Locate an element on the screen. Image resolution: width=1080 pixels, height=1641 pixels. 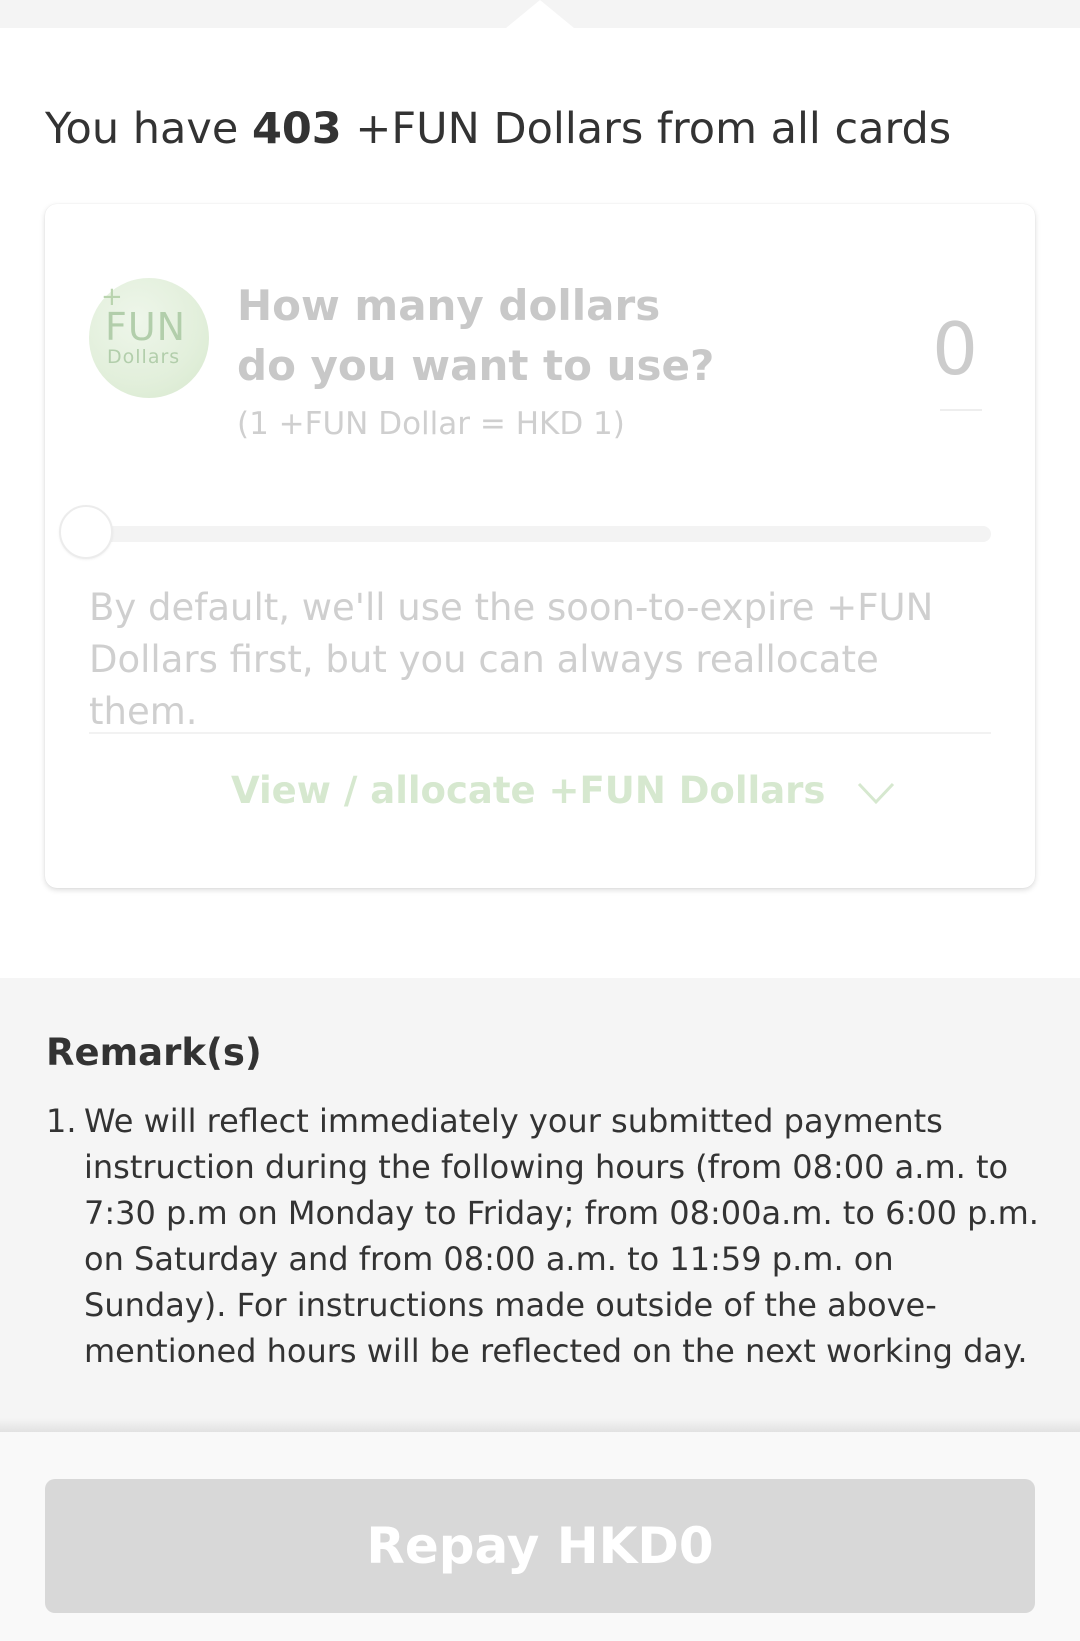
question-line-2: do you want to use? is located at coordinates (476, 365).